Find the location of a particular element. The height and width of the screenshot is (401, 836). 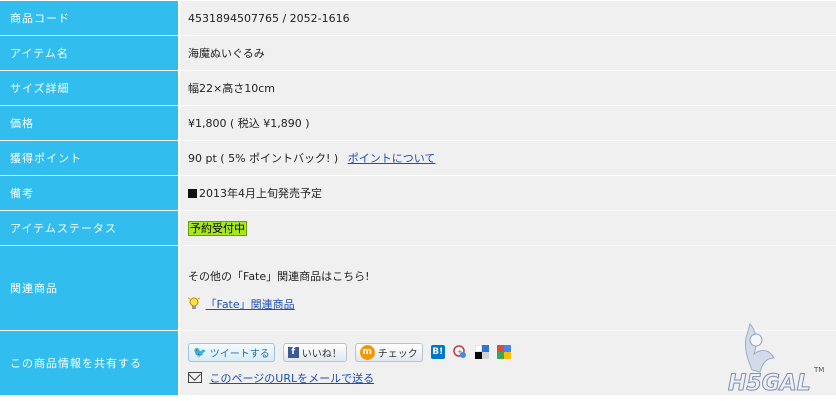

twitter-bird-icon: 🐦 is located at coordinates (200, 352).